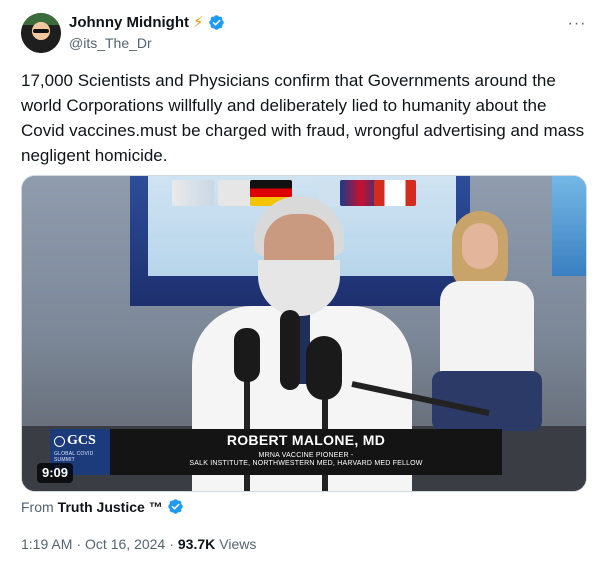  I want to click on avatar-image, so click(41, 33).